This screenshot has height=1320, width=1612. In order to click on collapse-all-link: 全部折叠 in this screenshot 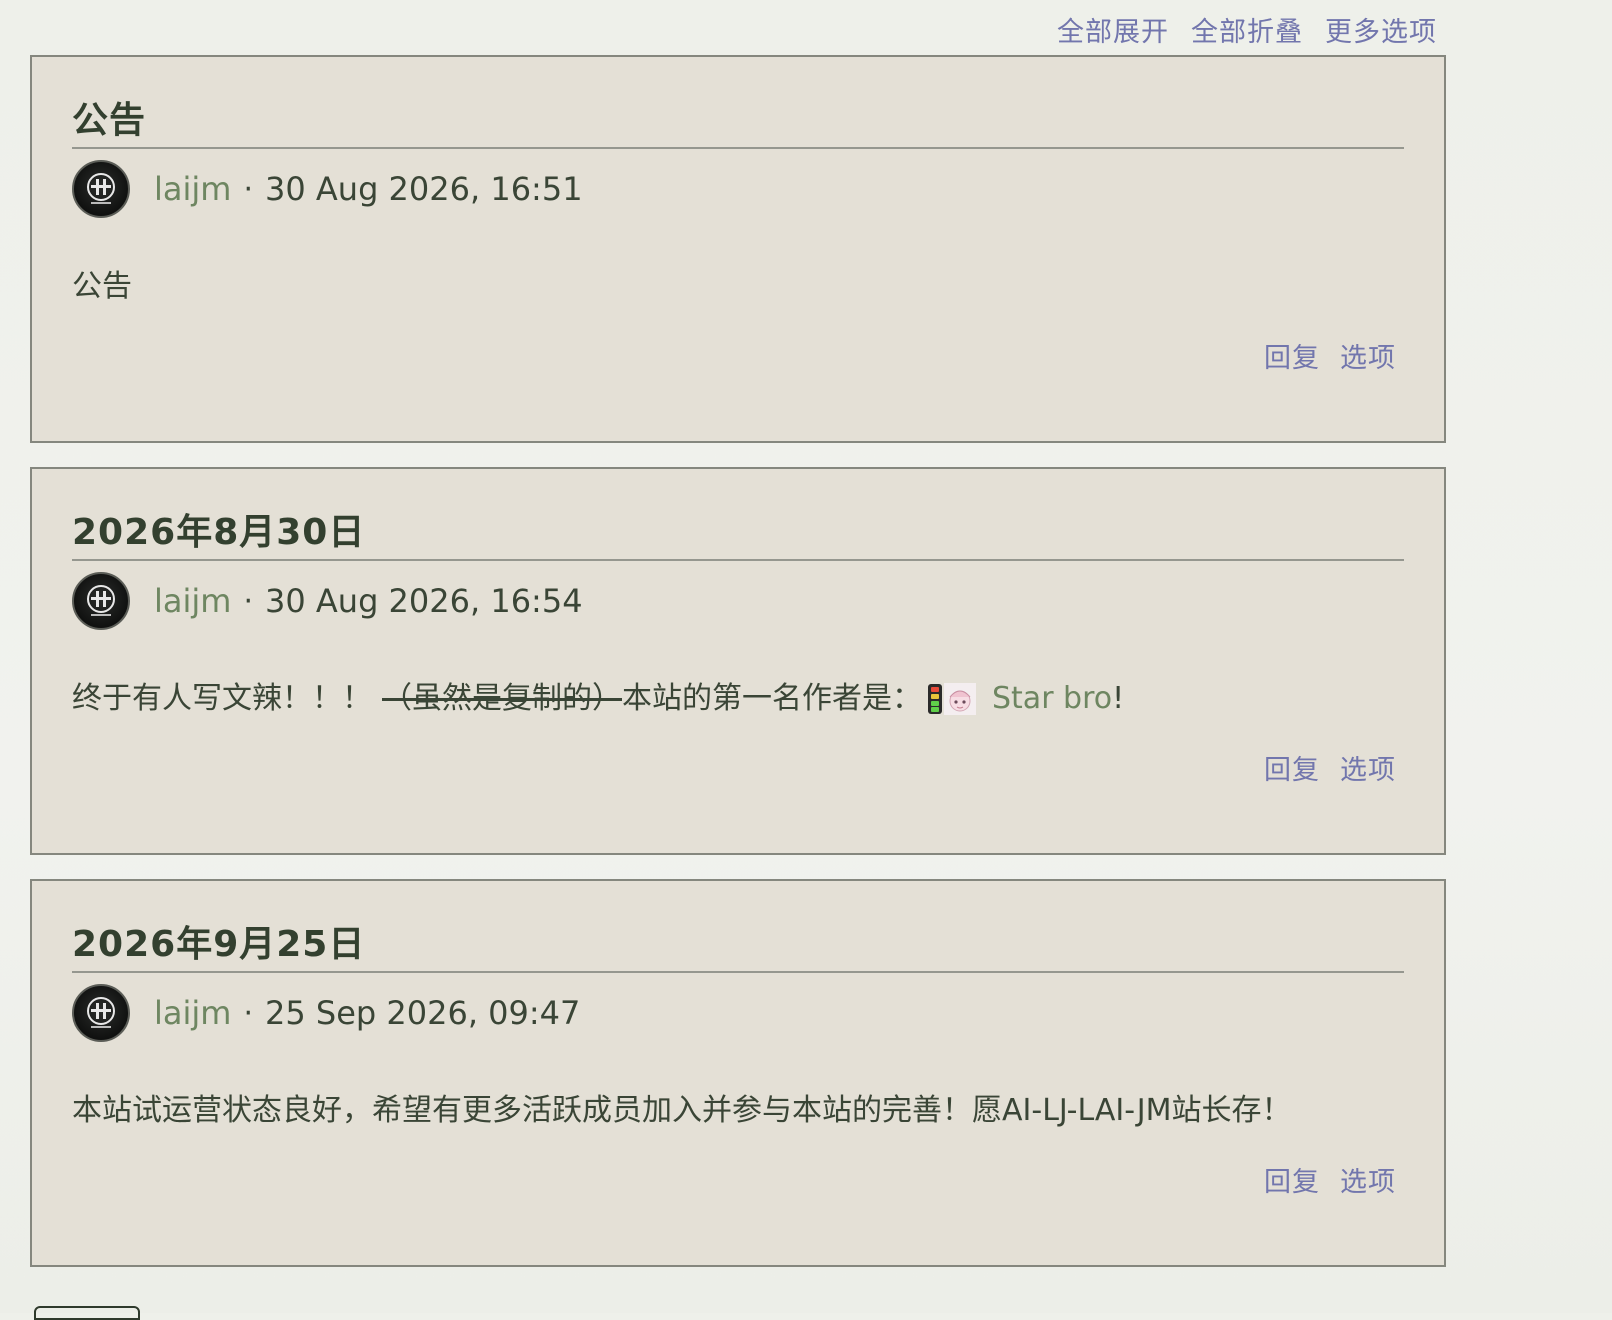, I will do `click(1247, 29)`.